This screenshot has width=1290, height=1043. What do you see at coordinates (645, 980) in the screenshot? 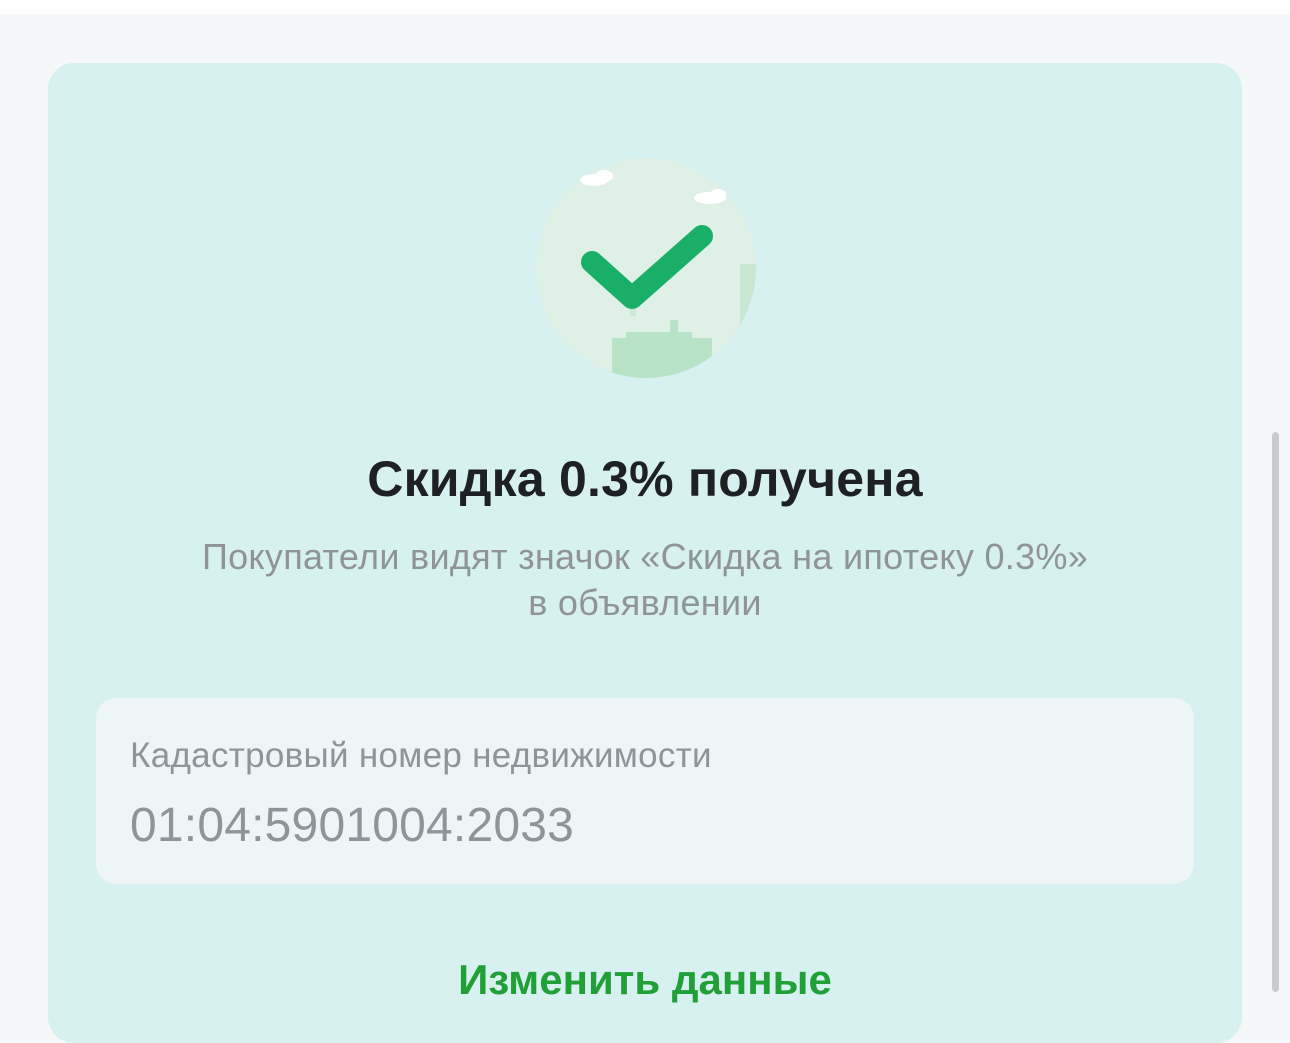
I see `edit-data-button: Изменить данные` at bounding box center [645, 980].